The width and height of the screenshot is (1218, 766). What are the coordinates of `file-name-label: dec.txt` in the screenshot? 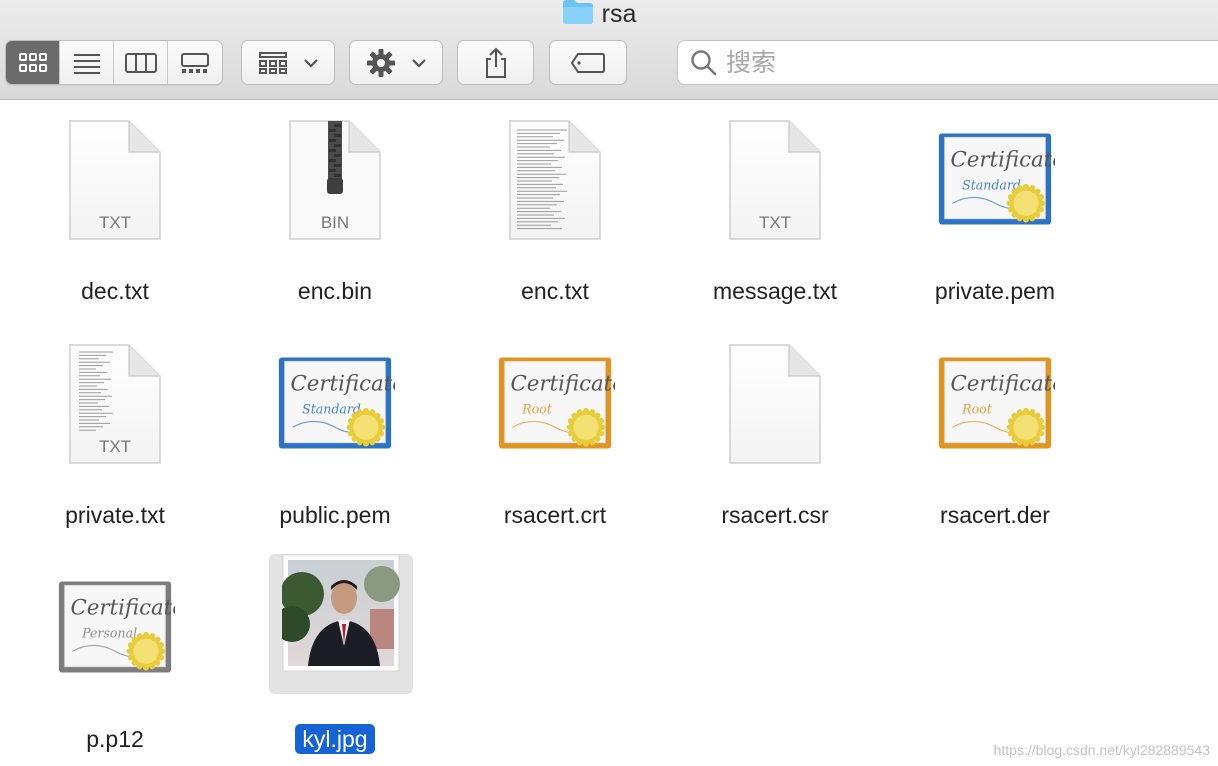 It's located at (115, 291).